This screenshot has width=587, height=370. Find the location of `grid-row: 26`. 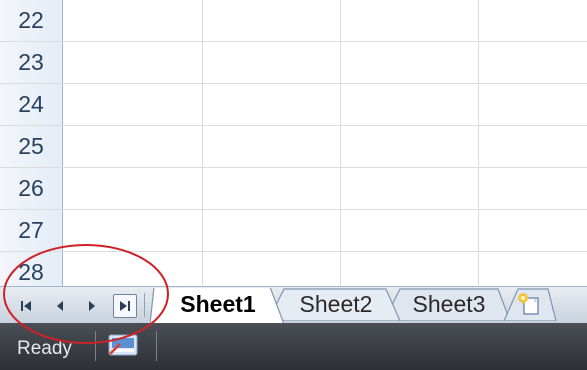

grid-row: 26 is located at coordinates (293, 189).